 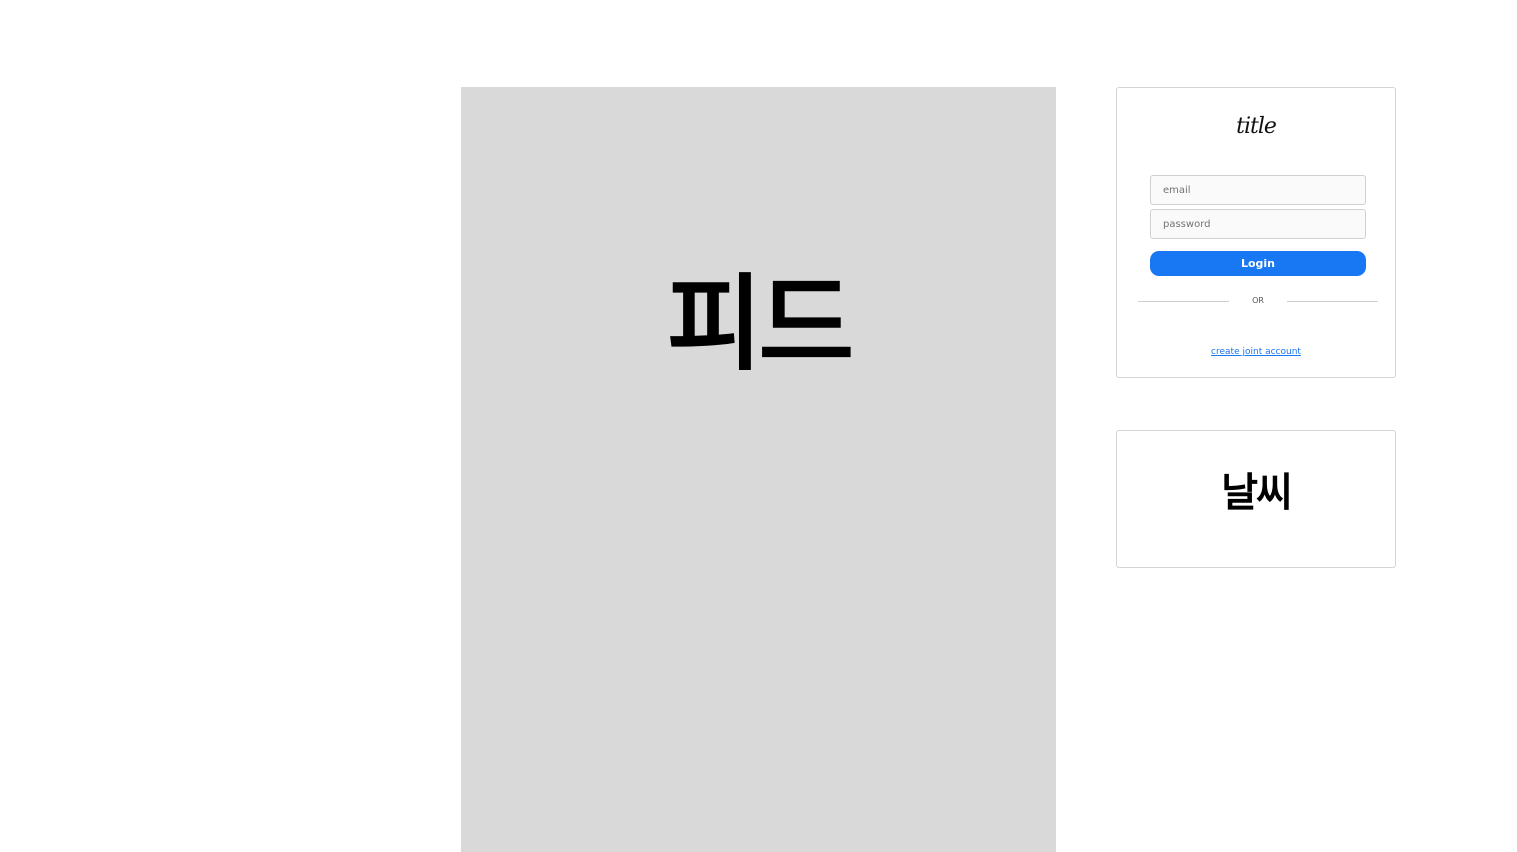 I want to click on weather-card: 날씨, so click(x=1256, y=499).